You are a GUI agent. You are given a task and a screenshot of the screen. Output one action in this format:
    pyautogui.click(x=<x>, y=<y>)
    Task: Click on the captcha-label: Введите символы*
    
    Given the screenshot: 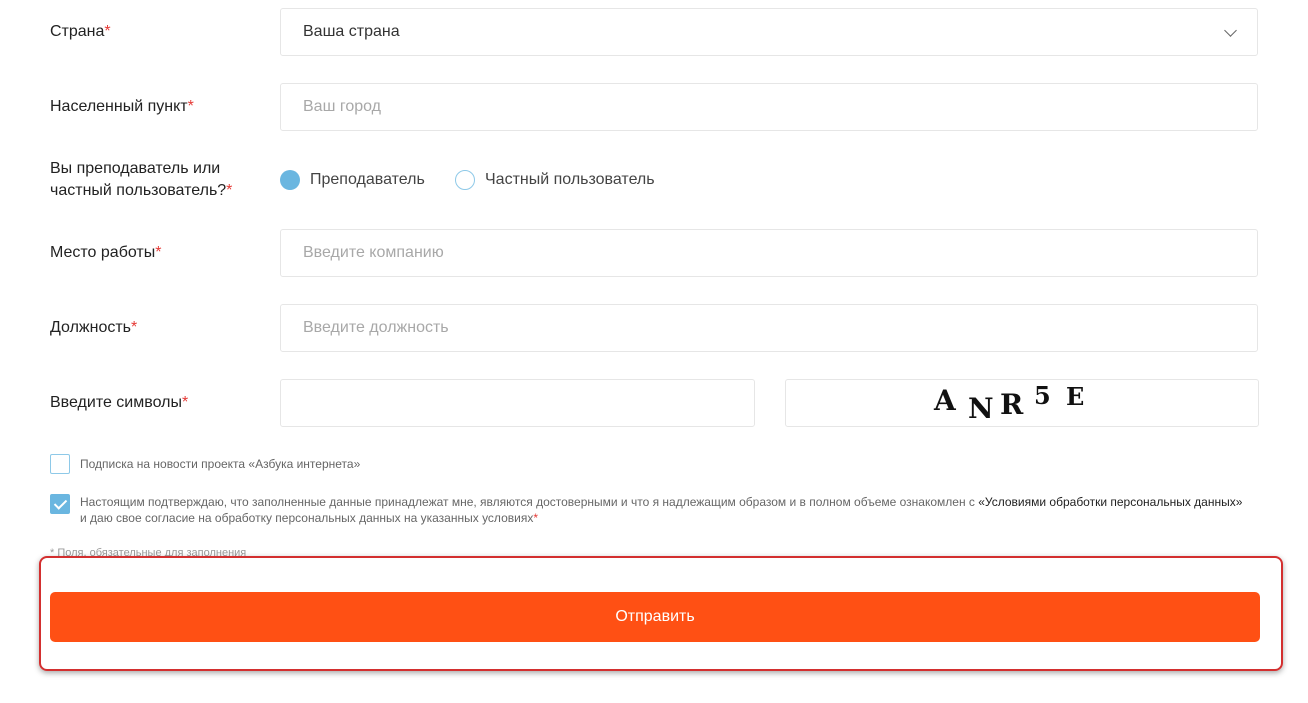 What is the action you would take?
    pyautogui.click(x=119, y=403)
    